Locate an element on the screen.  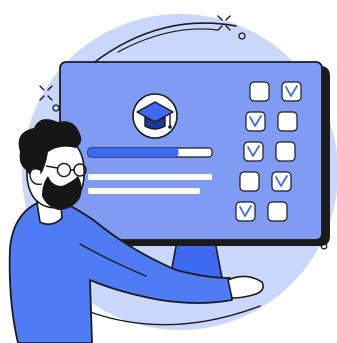
checkbox-5-right is located at coordinates (277, 211).